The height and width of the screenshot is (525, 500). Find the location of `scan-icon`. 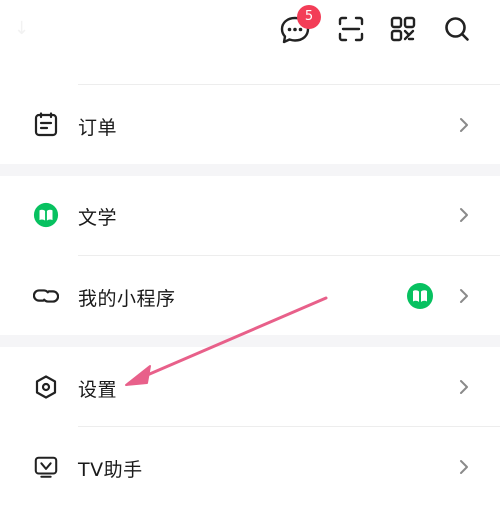

scan-icon is located at coordinates (351, 29).